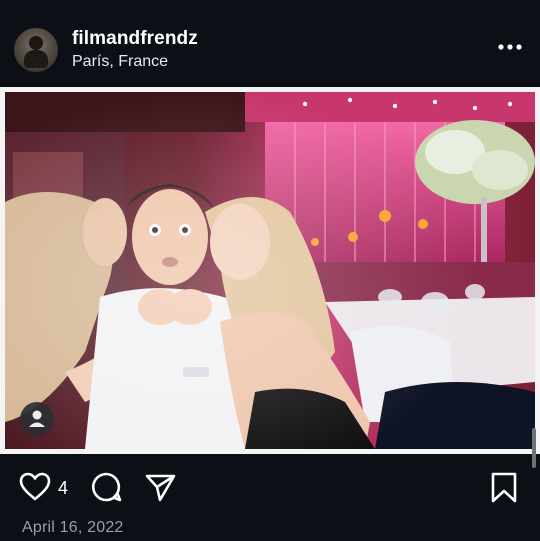  Describe the element at coordinates (63, 488) in the screenshot. I see `like-count: 4` at that location.